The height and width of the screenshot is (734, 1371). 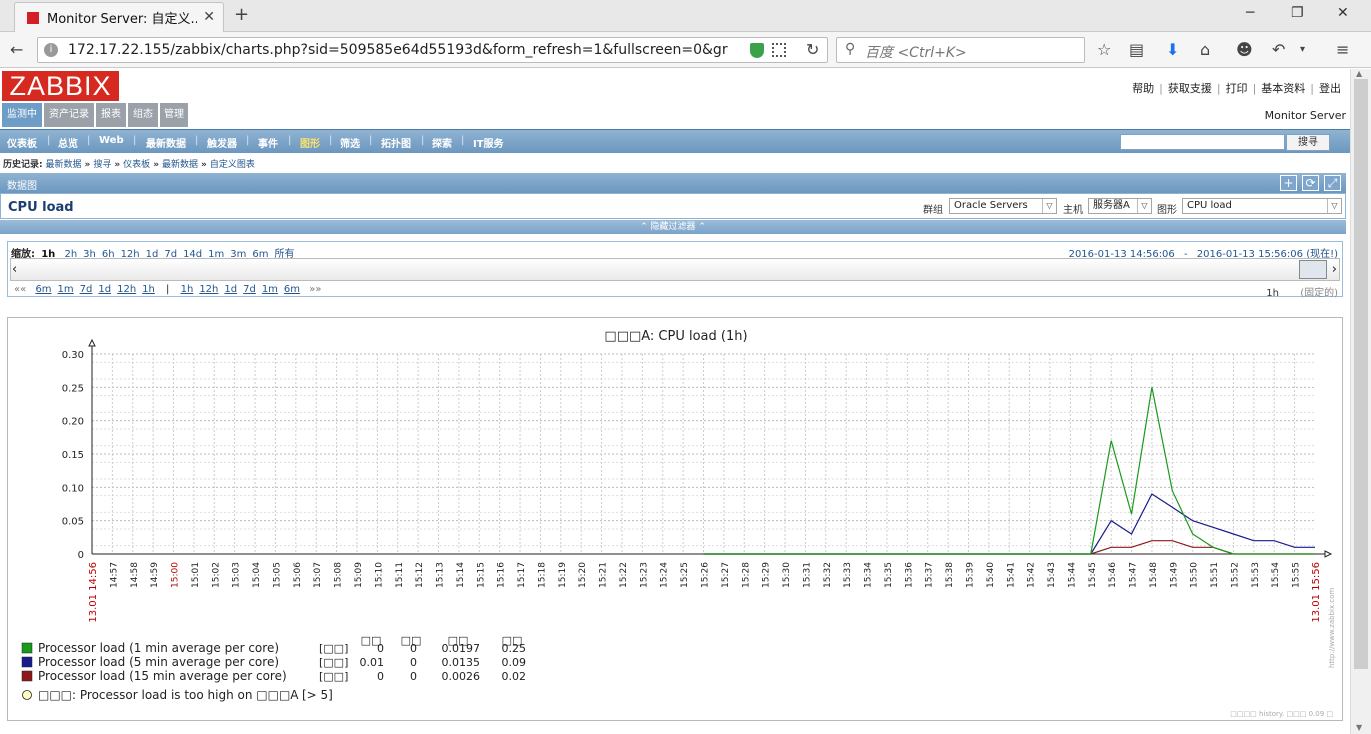 I want to click on timeline-scrollbar: ‹ ›, so click(x=675, y=269).